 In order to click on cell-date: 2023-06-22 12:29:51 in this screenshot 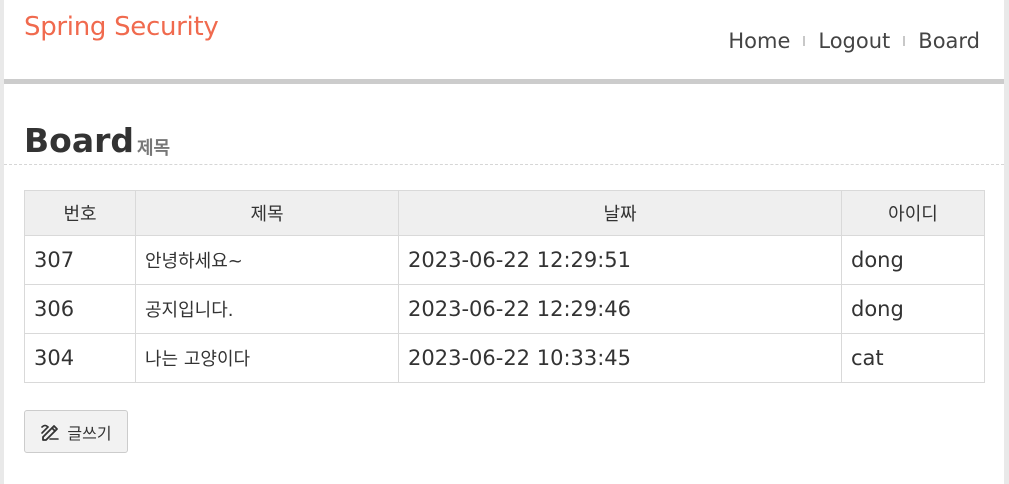, I will do `click(620, 260)`.